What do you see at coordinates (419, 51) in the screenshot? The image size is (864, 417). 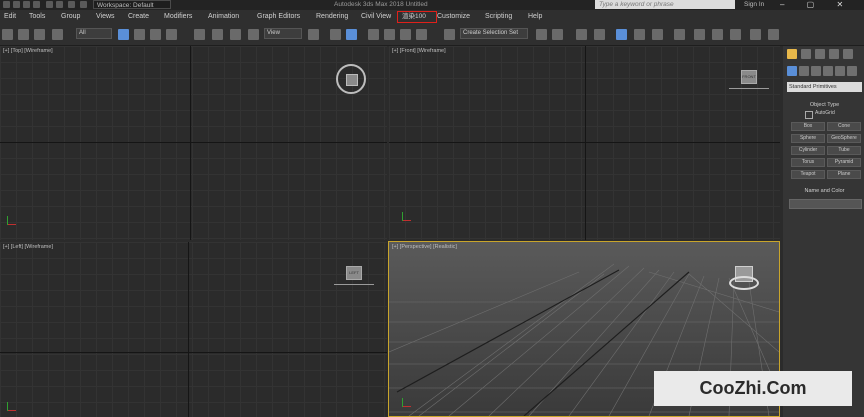 I see `viewport-front-label: [+] [Front] [Wireframe]` at bounding box center [419, 51].